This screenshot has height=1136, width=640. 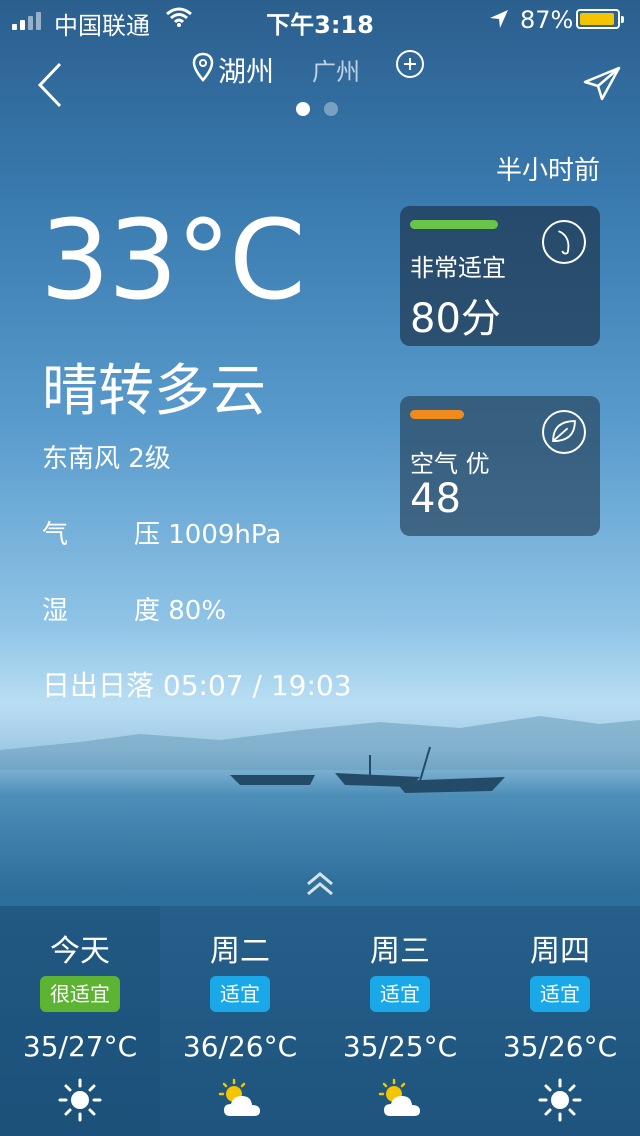 I want to click on expand-up-icon, so click(x=320, y=884).